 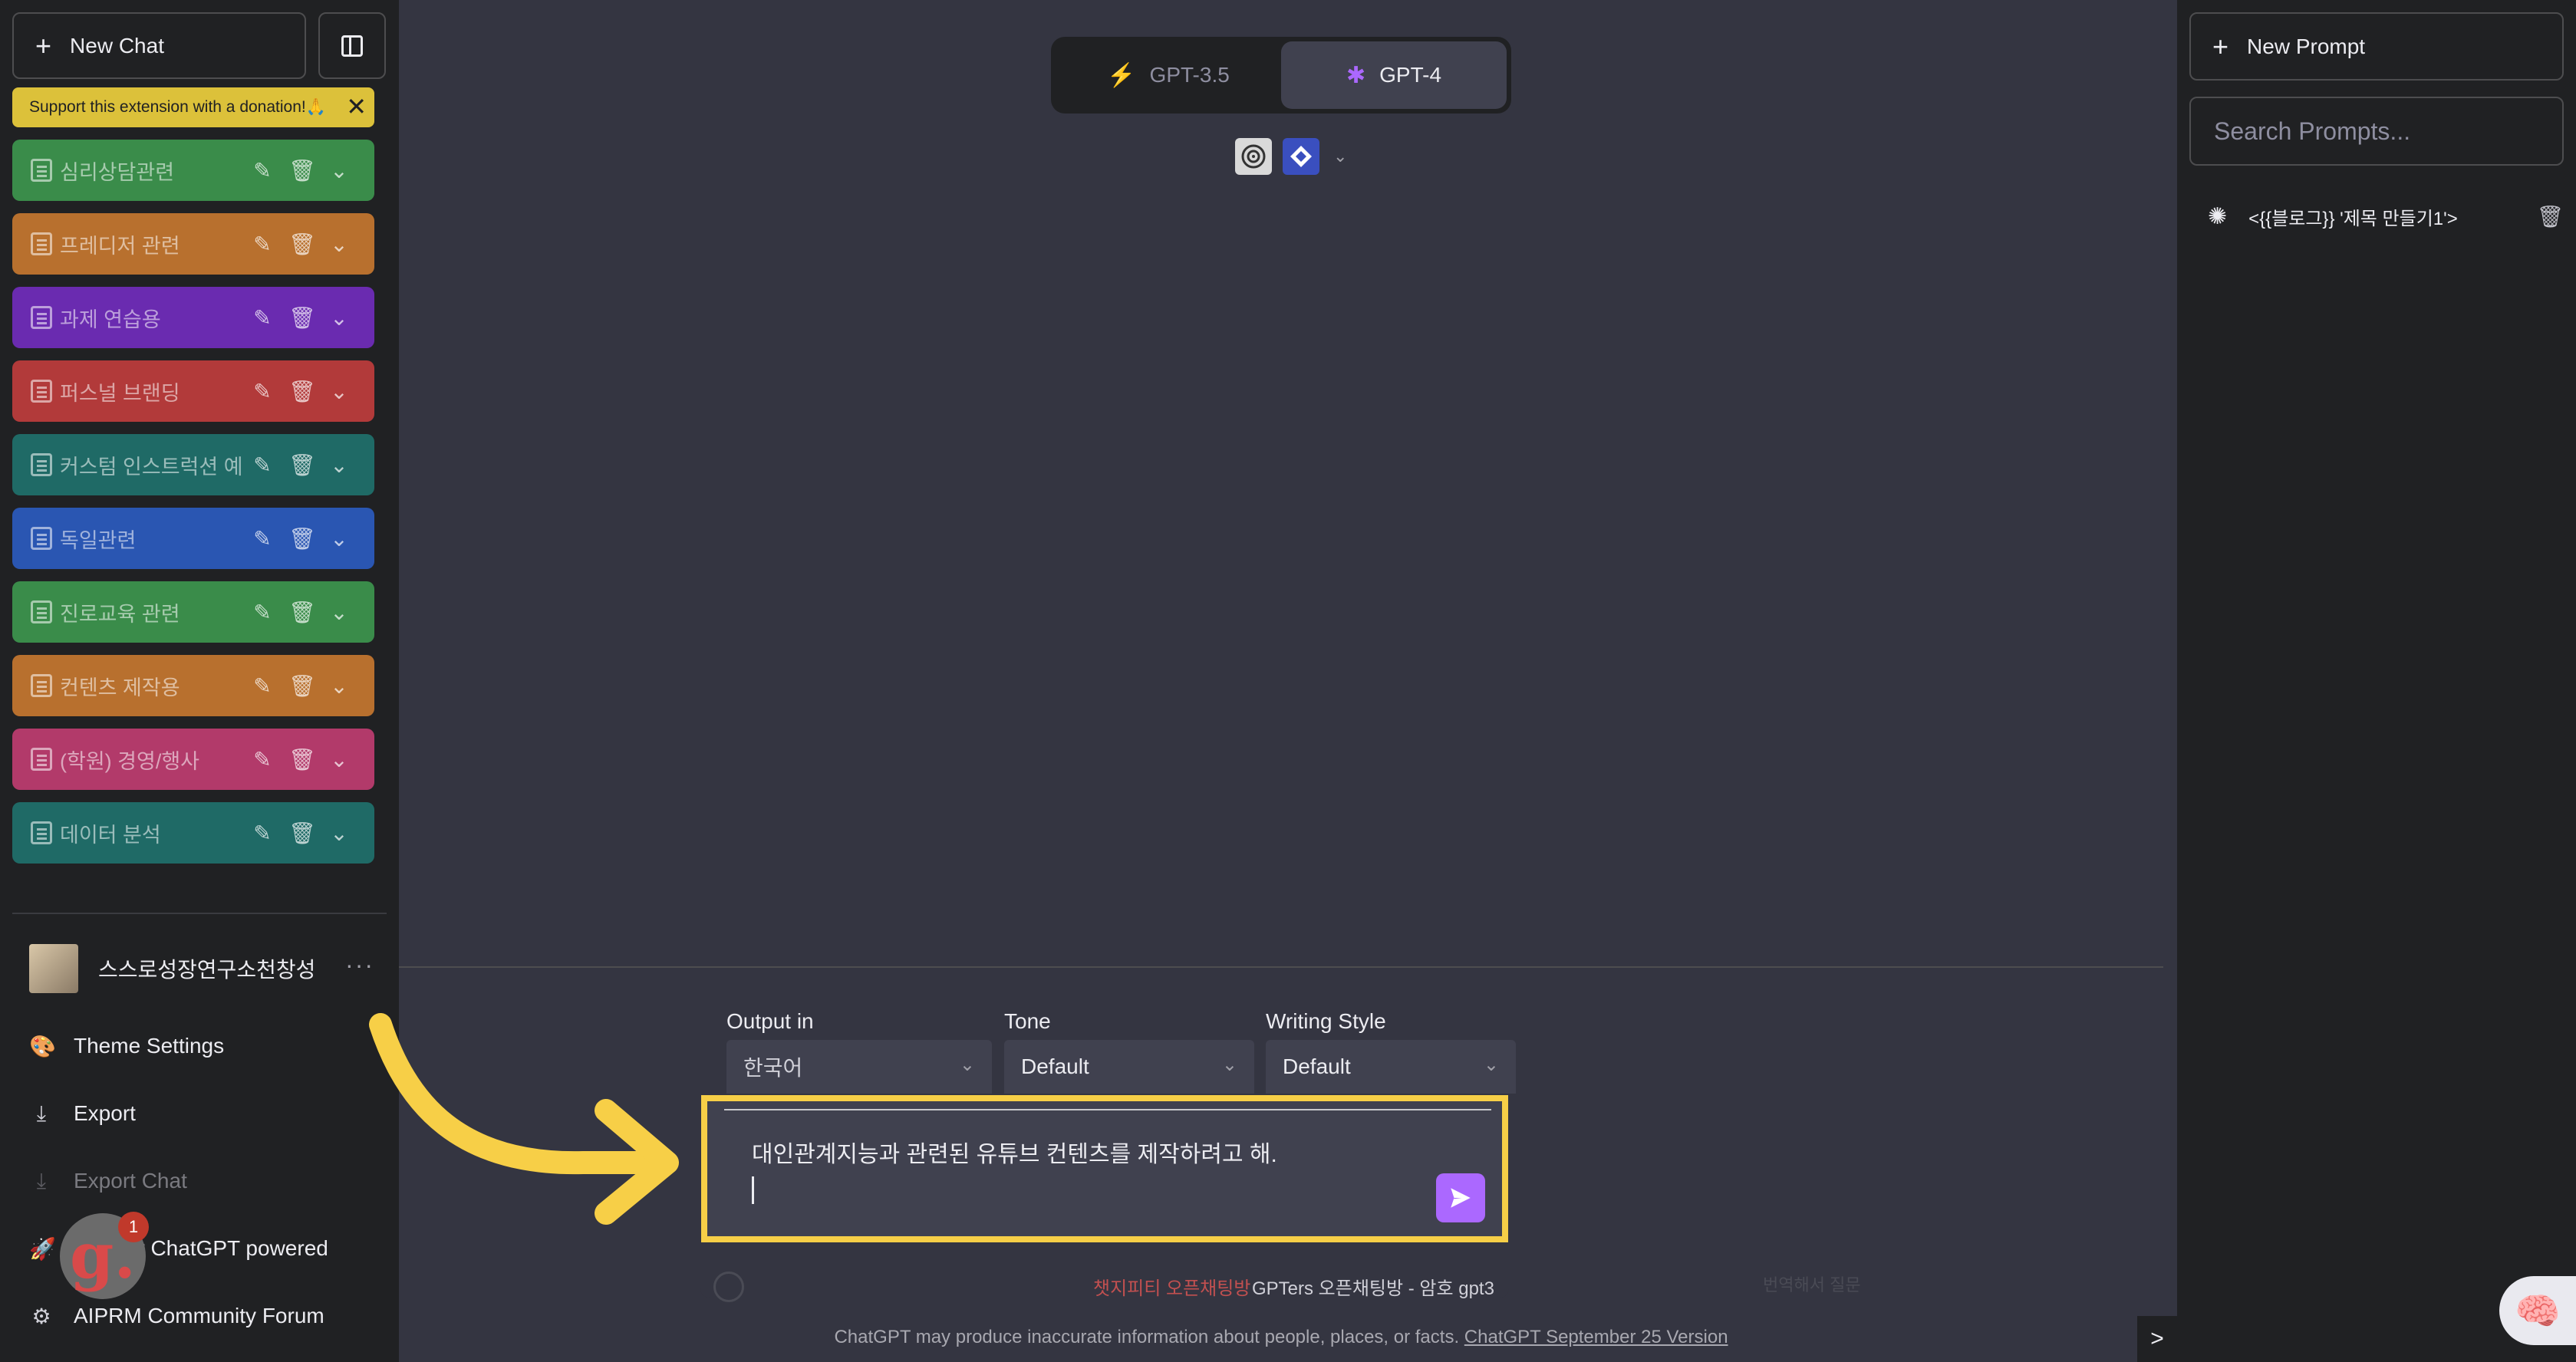 I want to click on folder-item: 컨텐츠 제작용 ✎ 🗑 ⌄, so click(x=193, y=685).